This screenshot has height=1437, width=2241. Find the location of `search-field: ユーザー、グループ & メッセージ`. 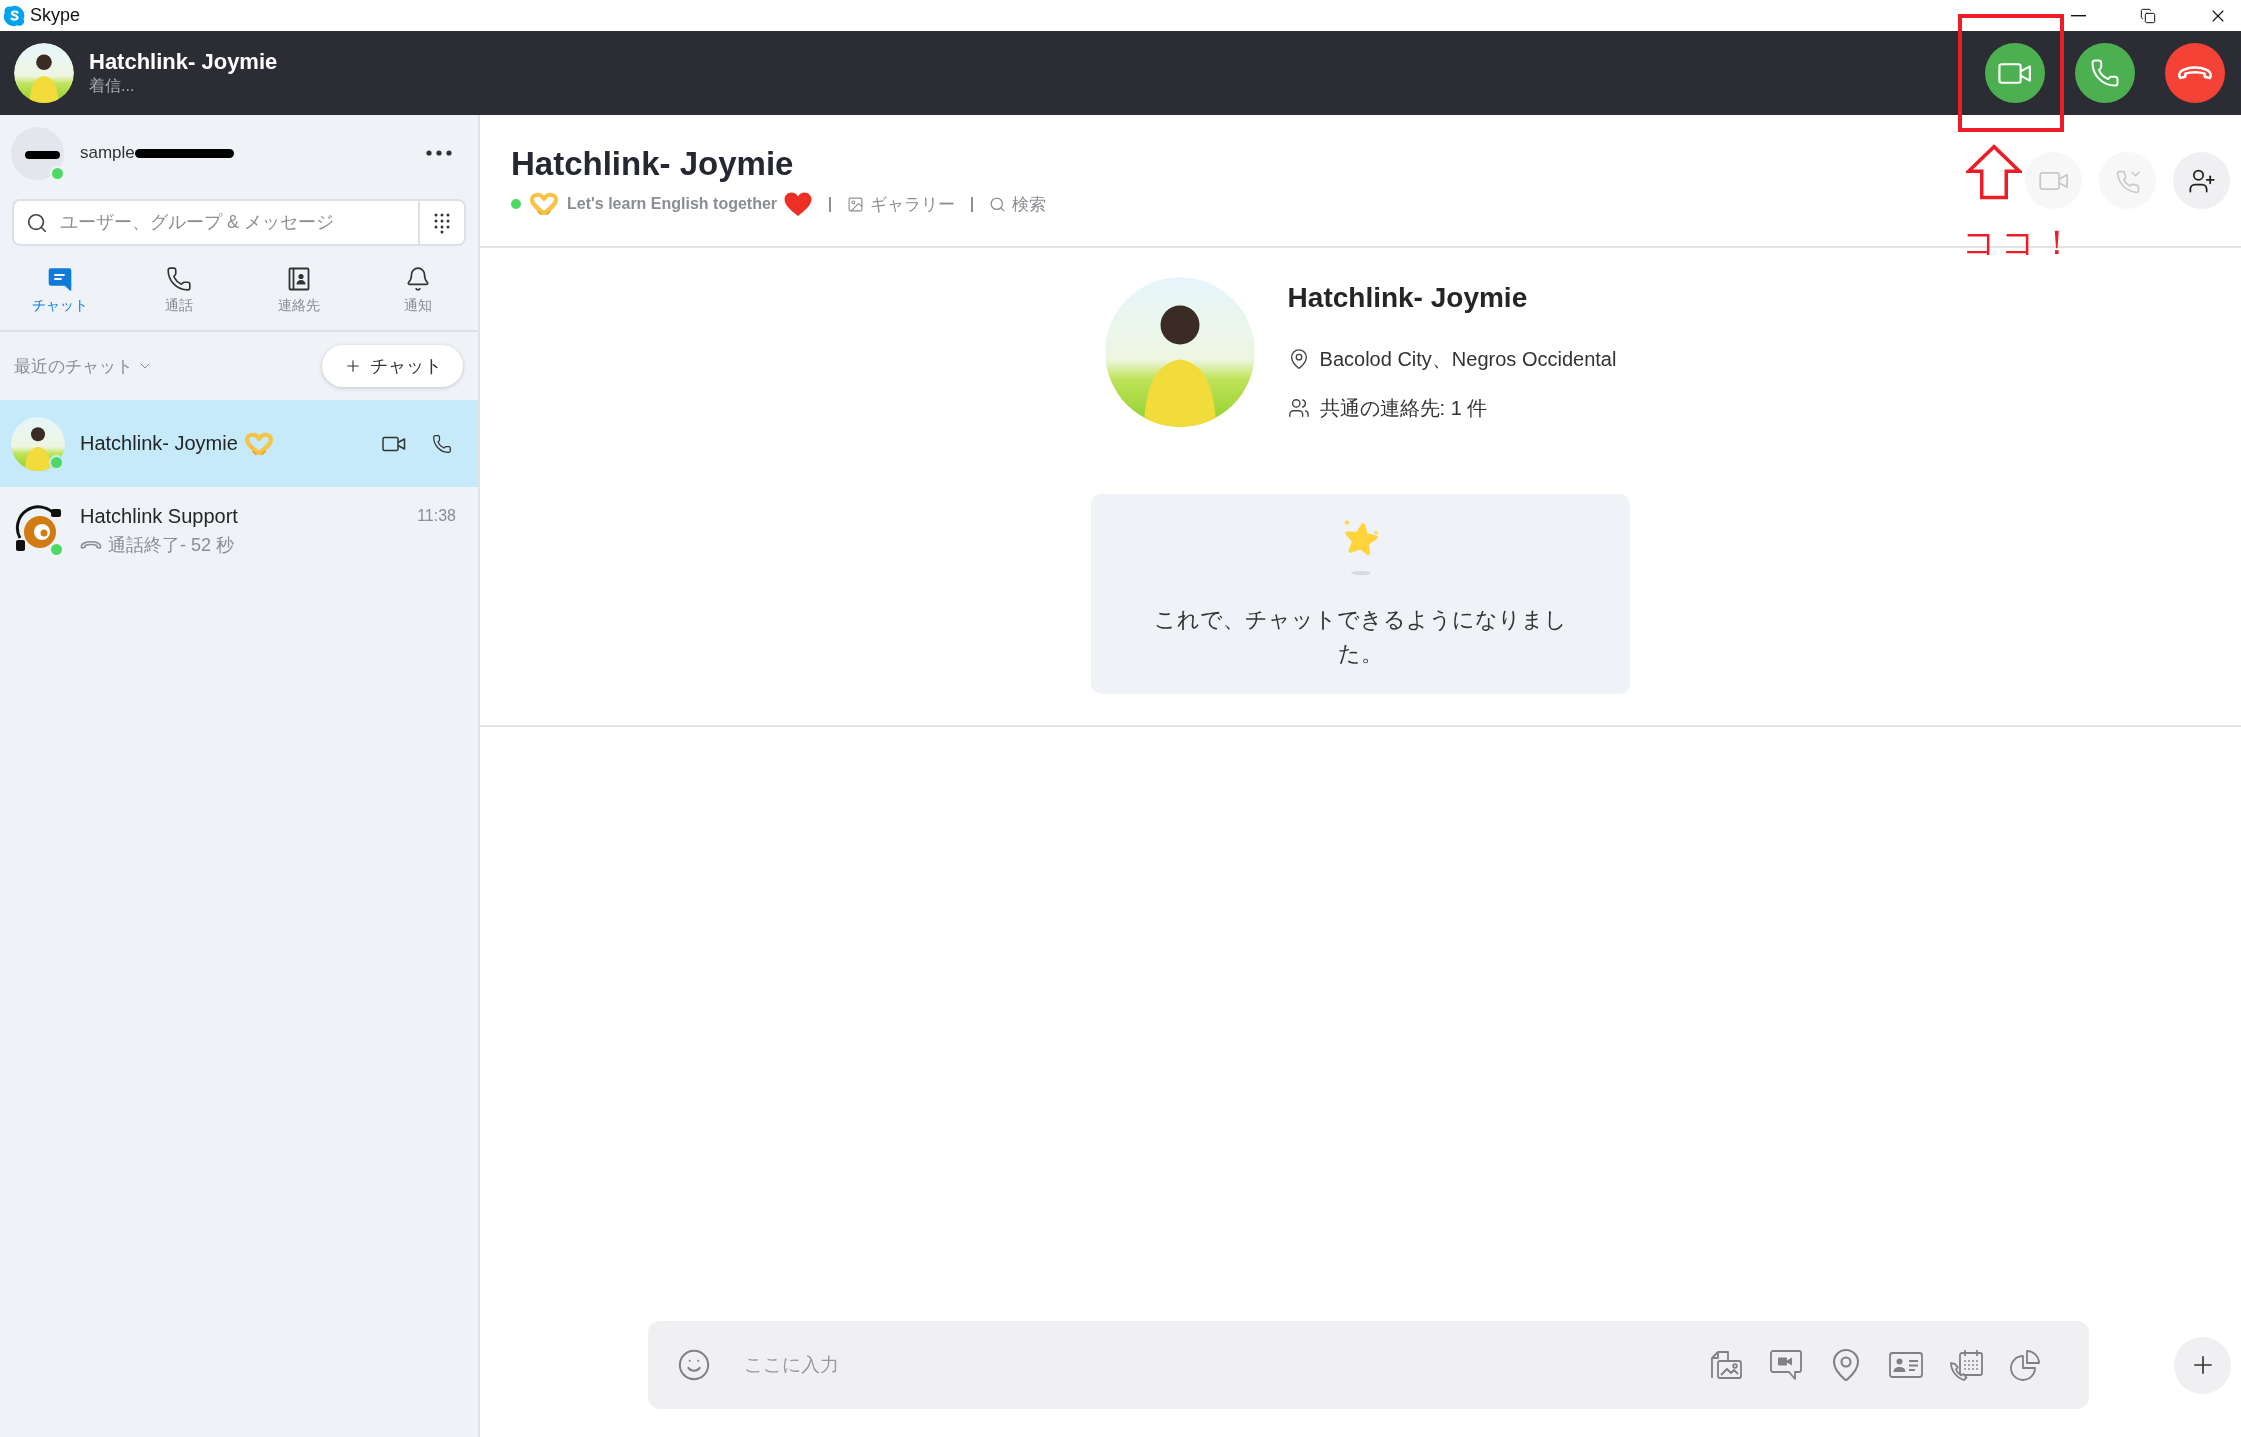

search-field: ユーザー、グループ & メッセージ is located at coordinates (215, 222).